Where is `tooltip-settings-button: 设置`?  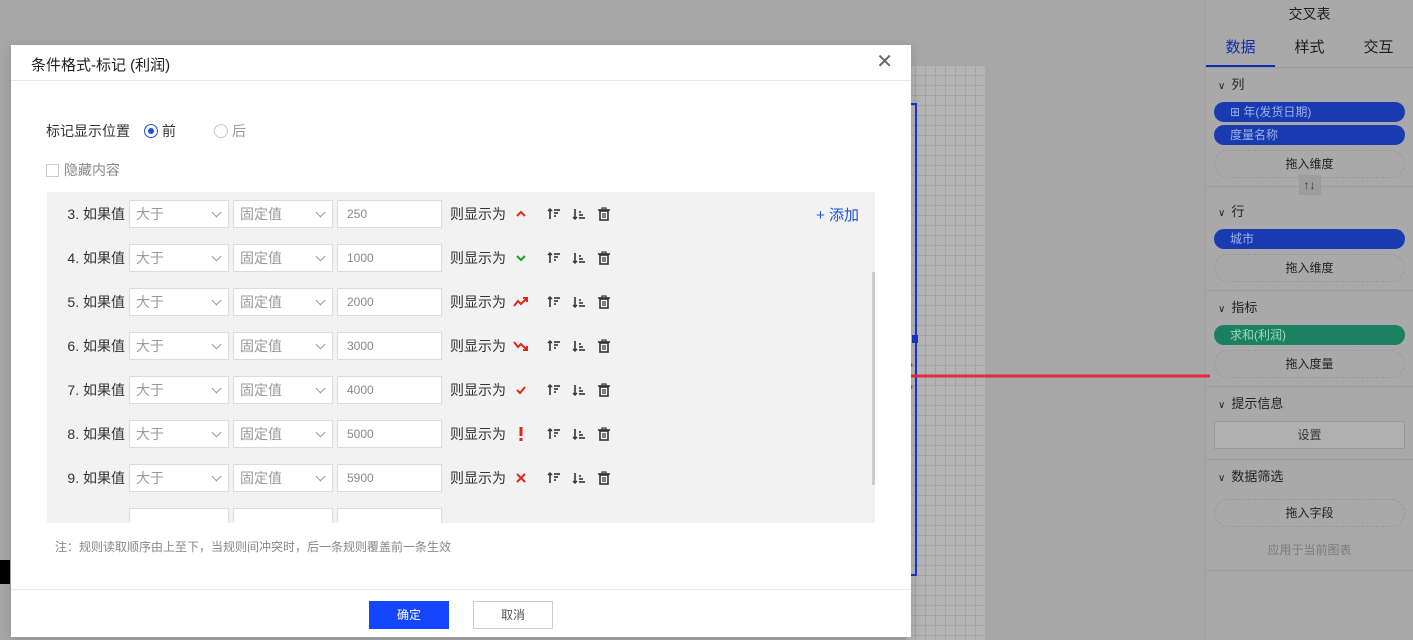
tooltip-settings-button: 设置 is located at coordinates (1309, 435).